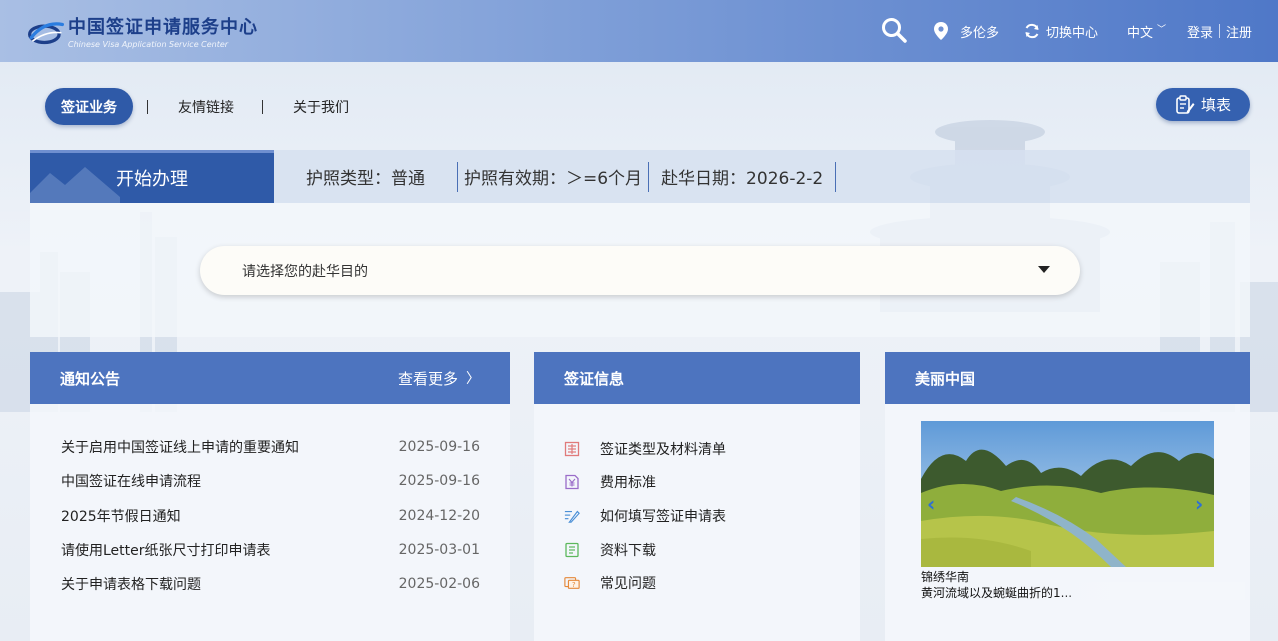 The image size is (1278, 641). What do you see at coordinates (270, 516) in the screenshot?
I see `notice-item: 2025年节假日通知 2024-12-20` at bounding box center [270, 516].